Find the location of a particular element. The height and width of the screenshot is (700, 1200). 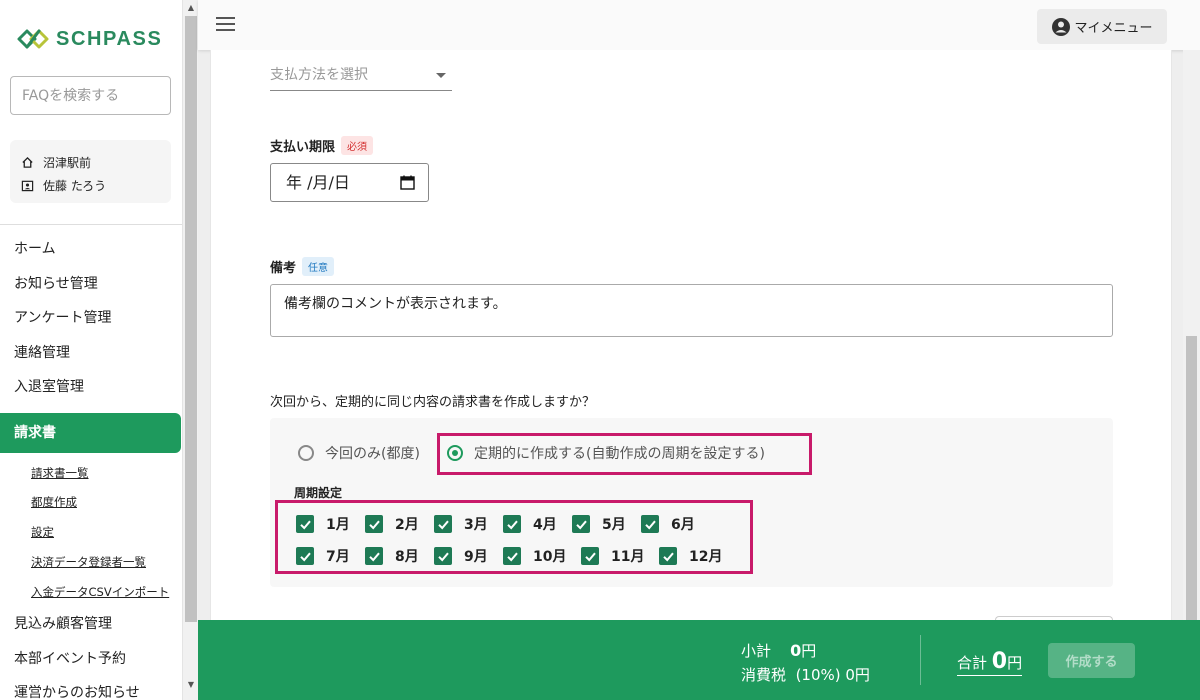

user-name: 佐藤 たろう is located at coordinates (75, 186).